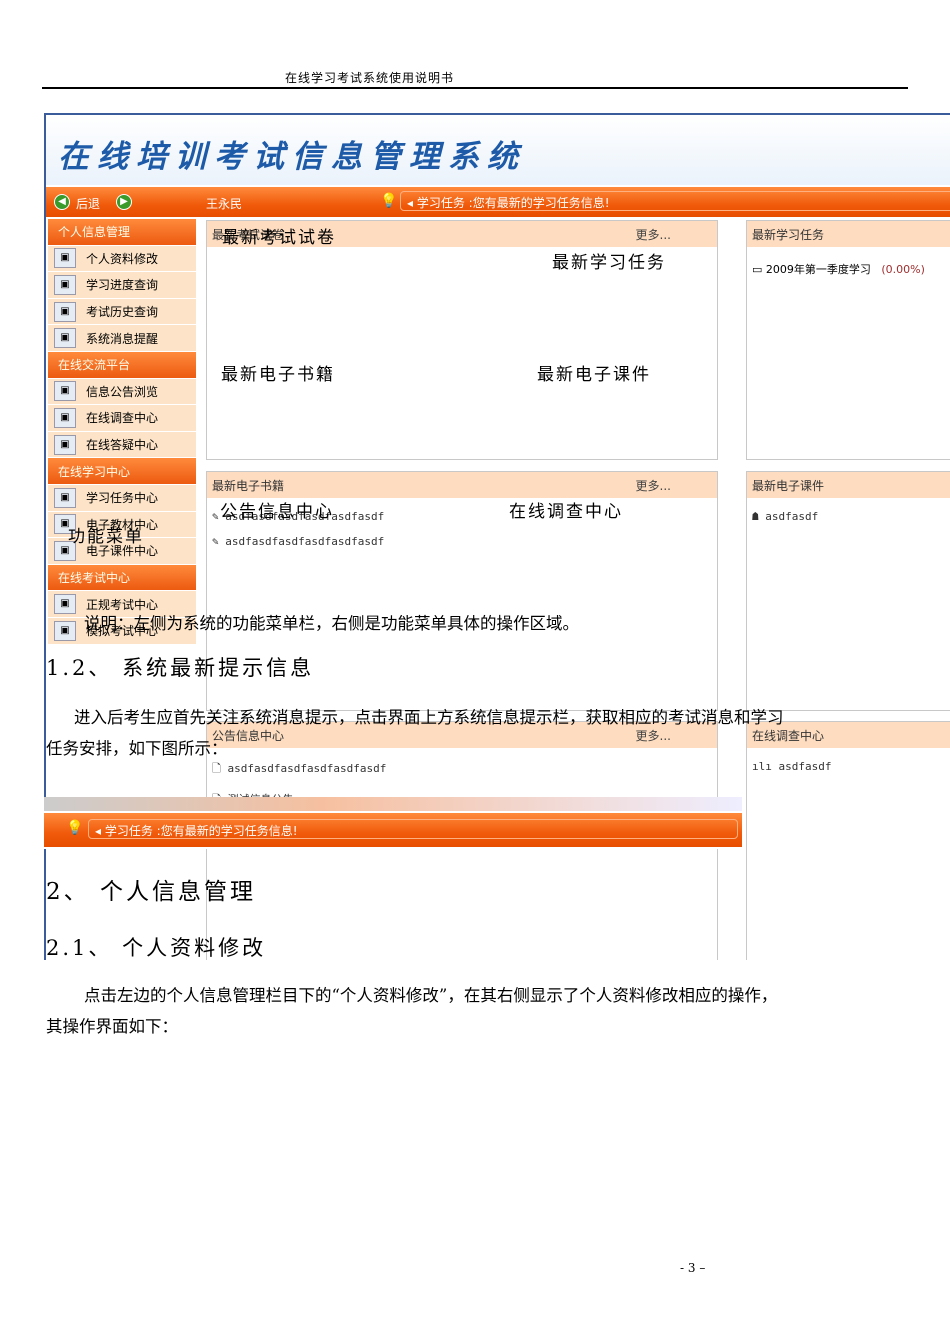 This screenshot has width=950, height=1344. I want to click on sidebar-item-label: 学习任务中心, so click(122, 498).